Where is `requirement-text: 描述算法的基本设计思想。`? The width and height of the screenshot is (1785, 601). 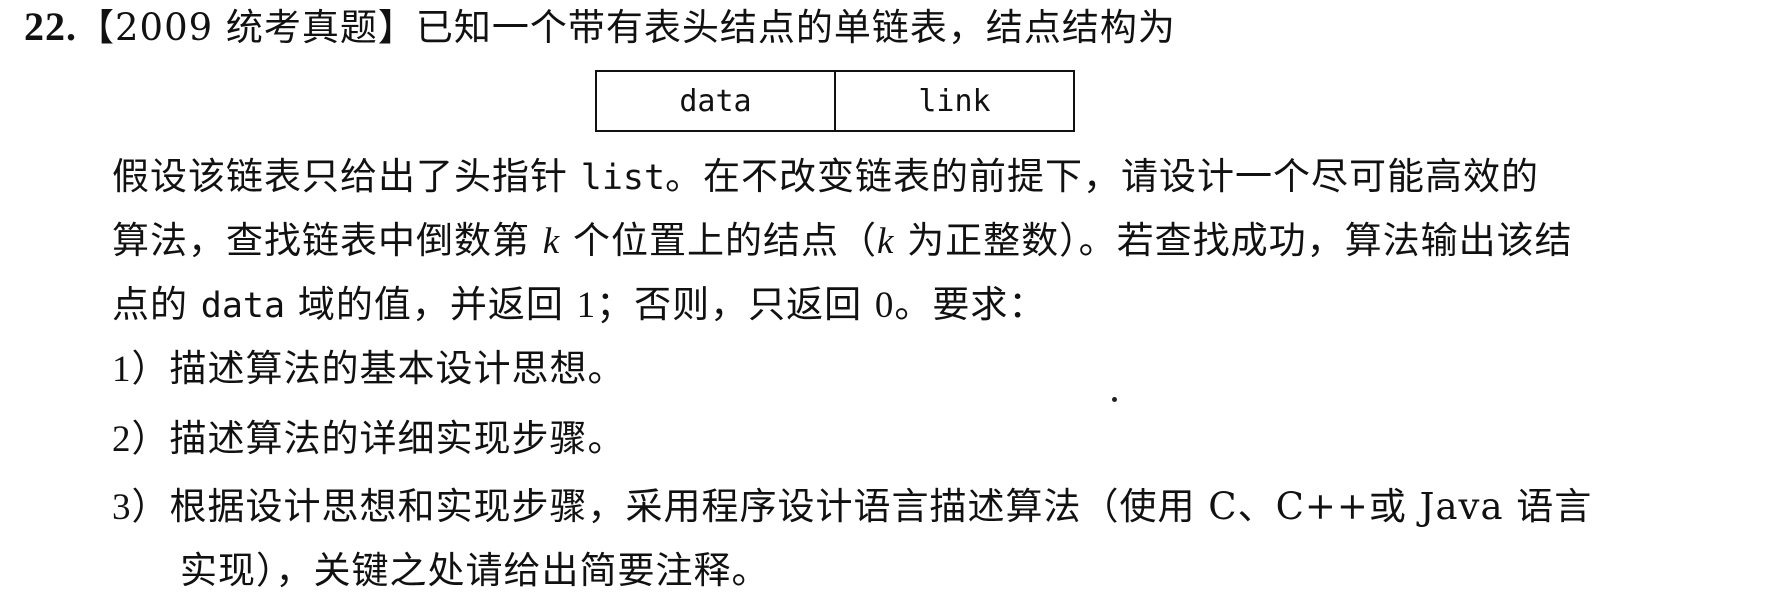
requirement-text: 描述算法的基本设计思想。 is located at coordinates (397, 368).